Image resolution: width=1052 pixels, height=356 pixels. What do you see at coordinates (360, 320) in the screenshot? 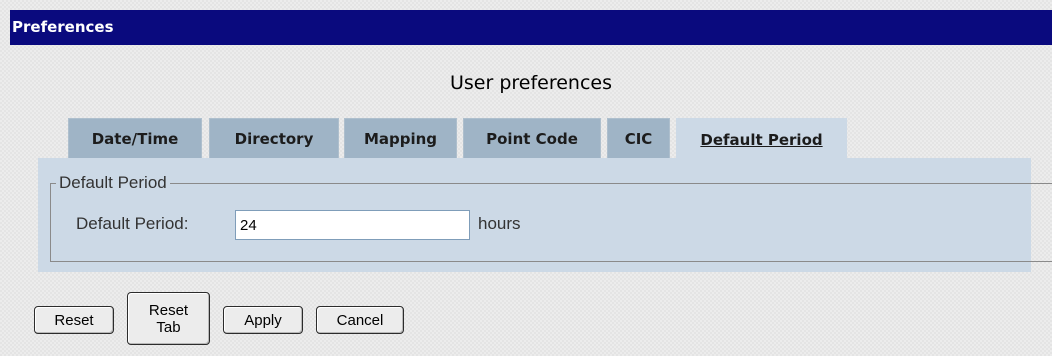
I see `cancel-button: Cancel` at bounding box center [360, 320].